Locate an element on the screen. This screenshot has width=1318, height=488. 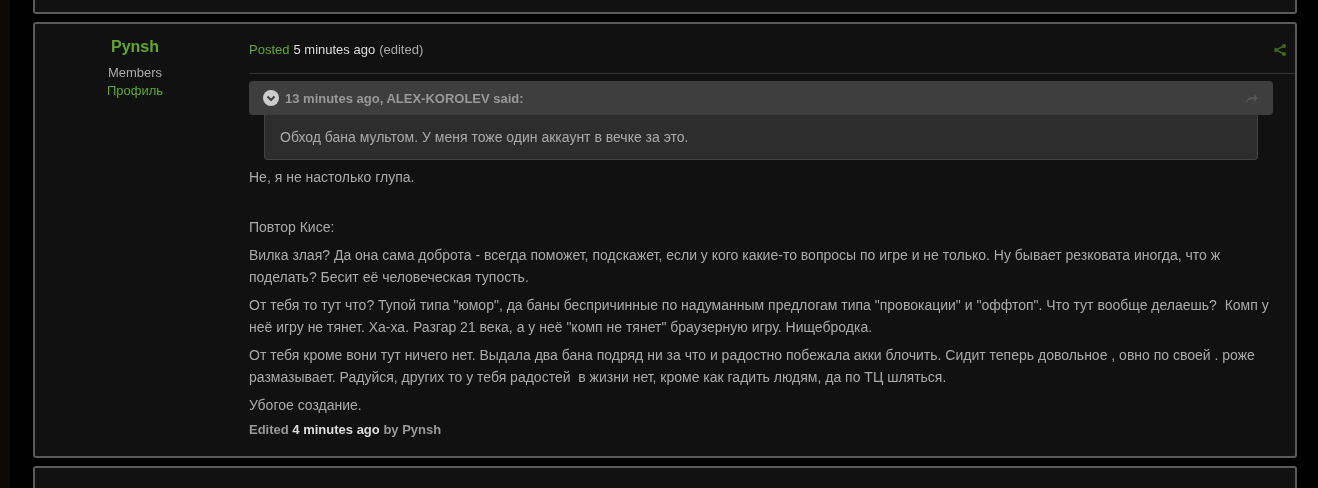
share-icon is located at coordinates (1280, 49).